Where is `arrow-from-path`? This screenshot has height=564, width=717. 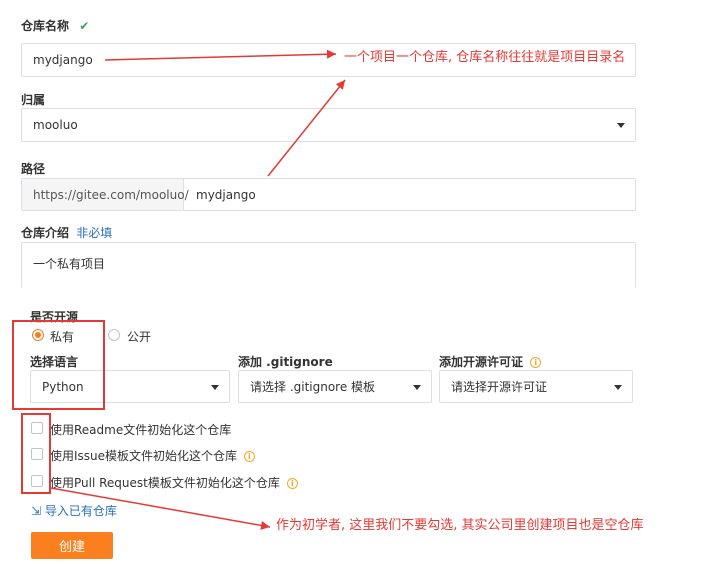 arrow-from-path is located at coordinates (306, 128).